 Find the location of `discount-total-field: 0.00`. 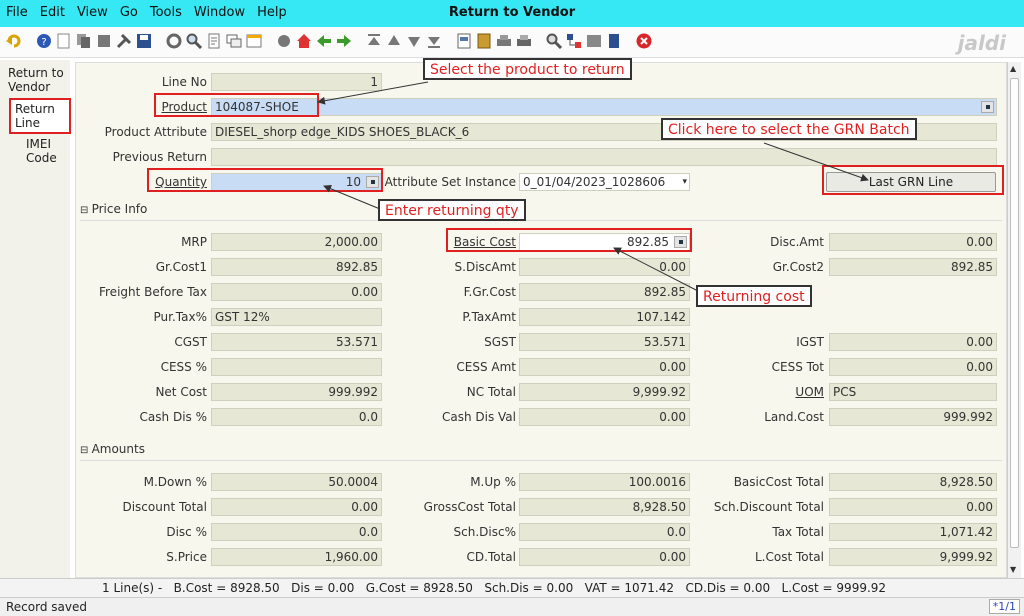

discount-total-field: 0.00 is located at coordinates (296, 507).